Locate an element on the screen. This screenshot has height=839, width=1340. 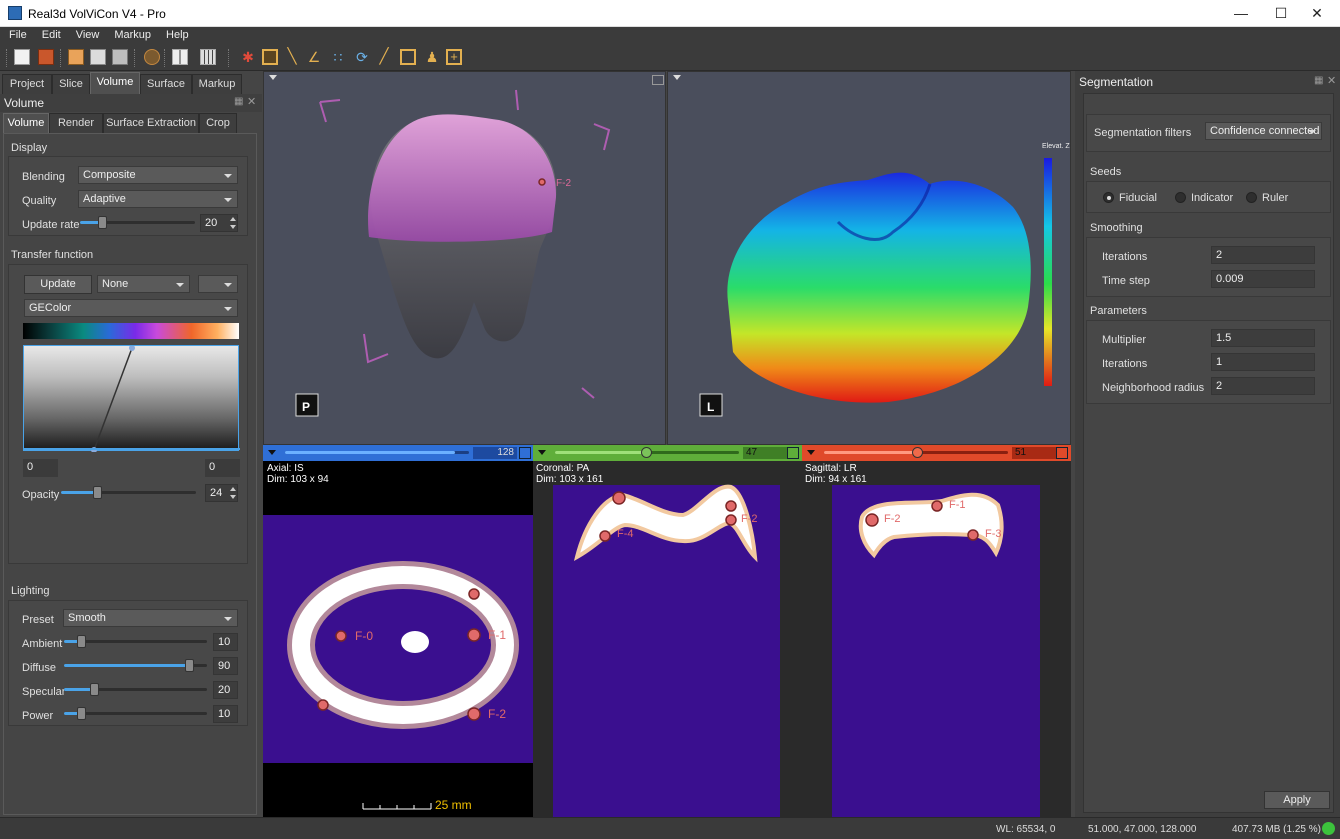
rectangle-icon is located at coordinates (408, 57).